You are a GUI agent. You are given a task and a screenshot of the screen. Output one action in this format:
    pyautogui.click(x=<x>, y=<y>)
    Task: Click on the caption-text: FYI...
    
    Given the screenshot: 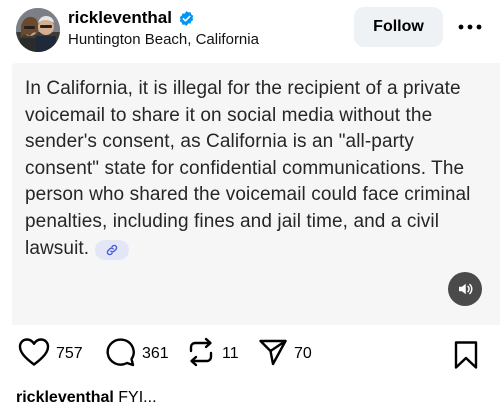 What is the action you would take?
    pyautogui.click(x=137, y=397)
    